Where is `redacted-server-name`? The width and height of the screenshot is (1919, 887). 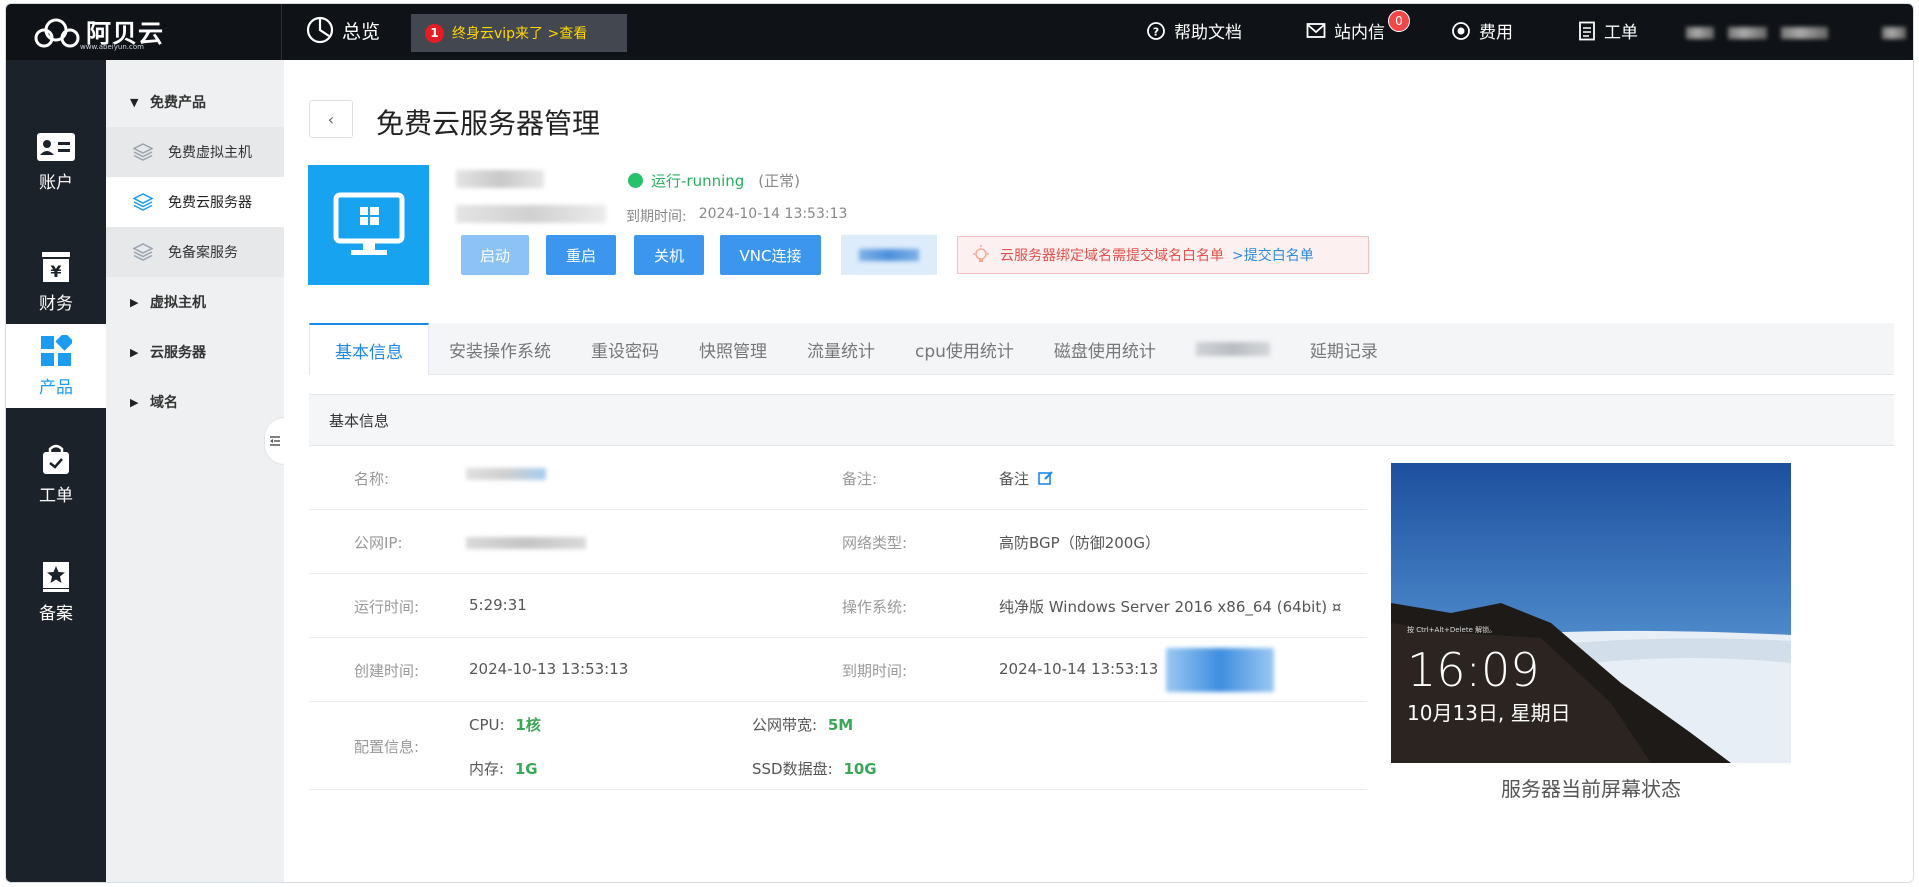 redacted-server-name is located at coordinates (500, 179).